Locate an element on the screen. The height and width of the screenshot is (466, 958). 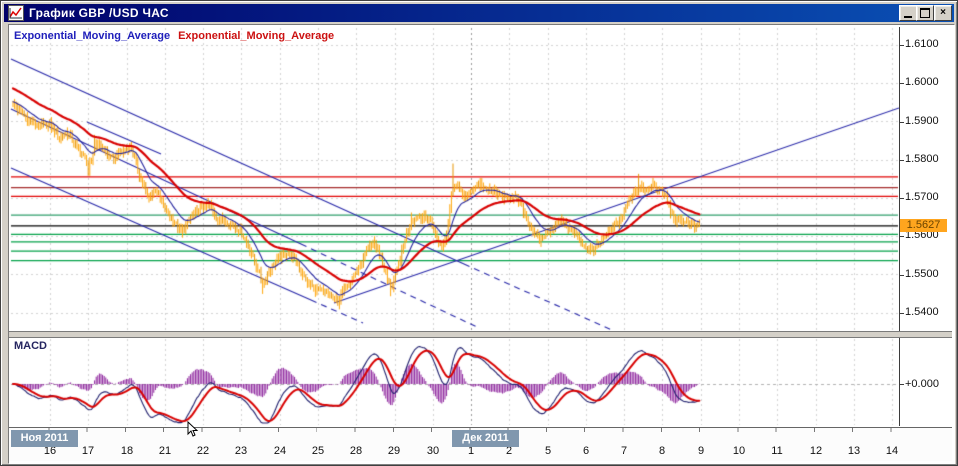
day-label: 12 is located at coordinates (816, 451).